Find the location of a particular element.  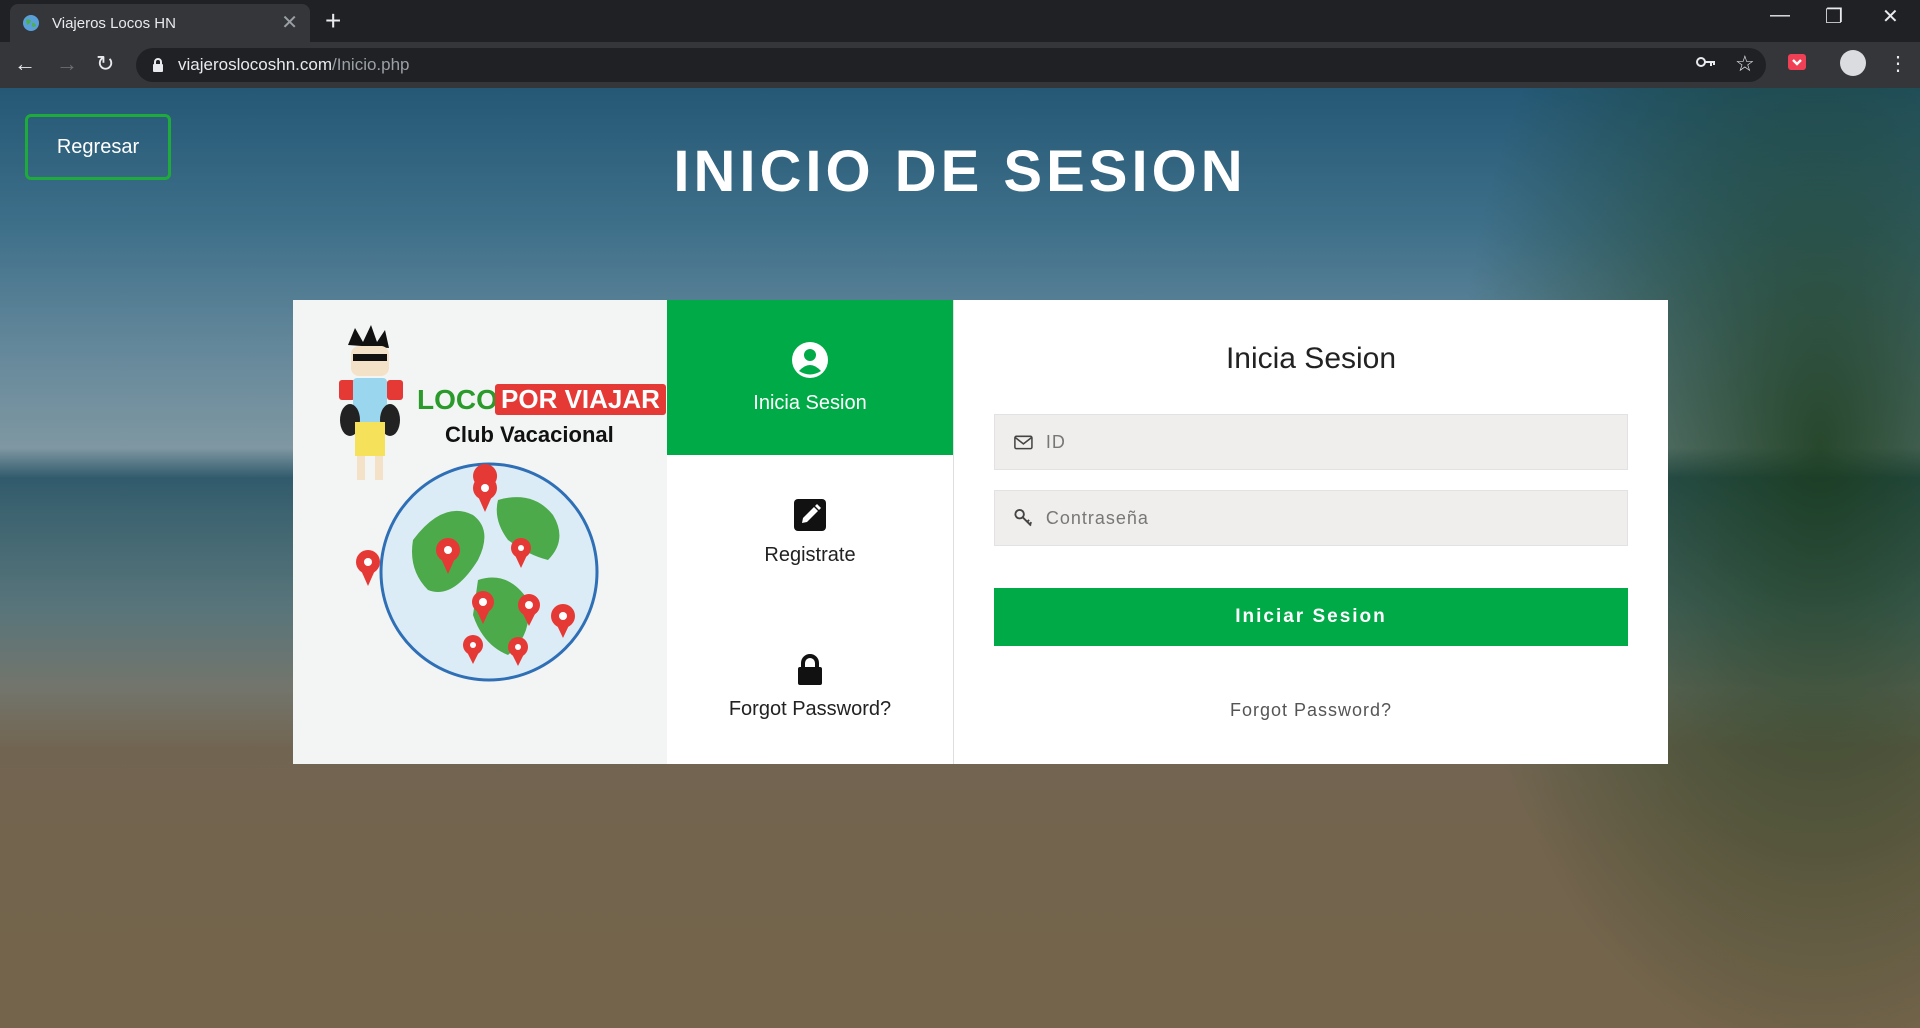

locos-por-viajar-logo is located at coordinates (469, 503).